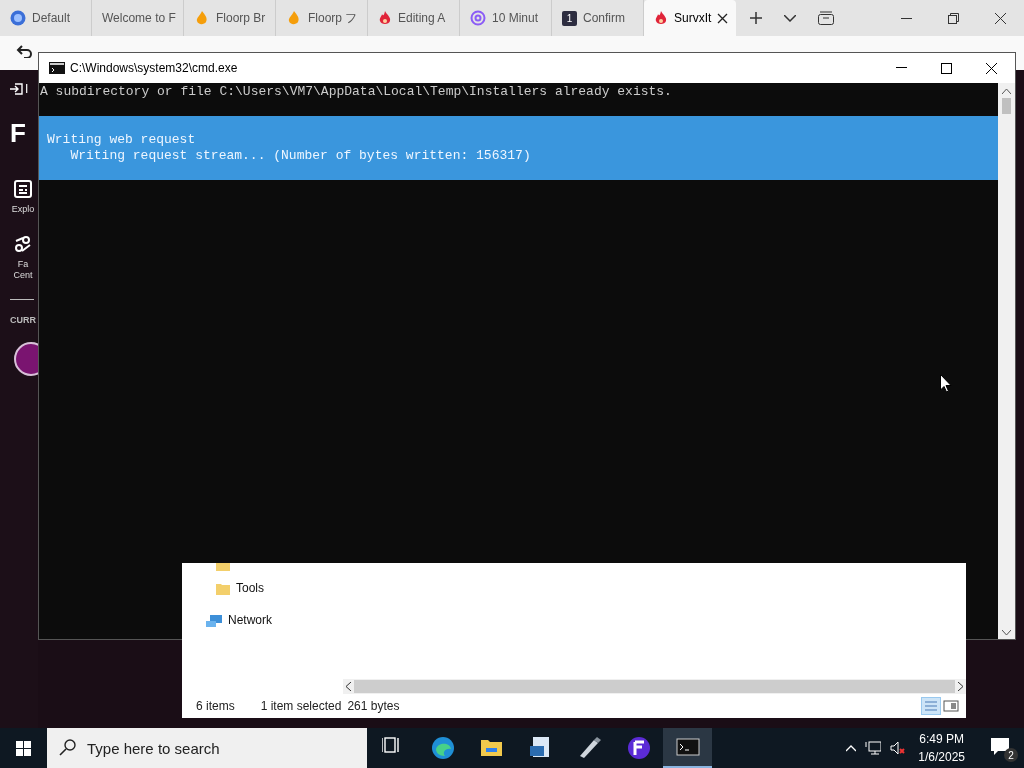  Describe the element at coordinates (1006, 361) in the screenshot. I see `vertical-scrollbar` at that location.